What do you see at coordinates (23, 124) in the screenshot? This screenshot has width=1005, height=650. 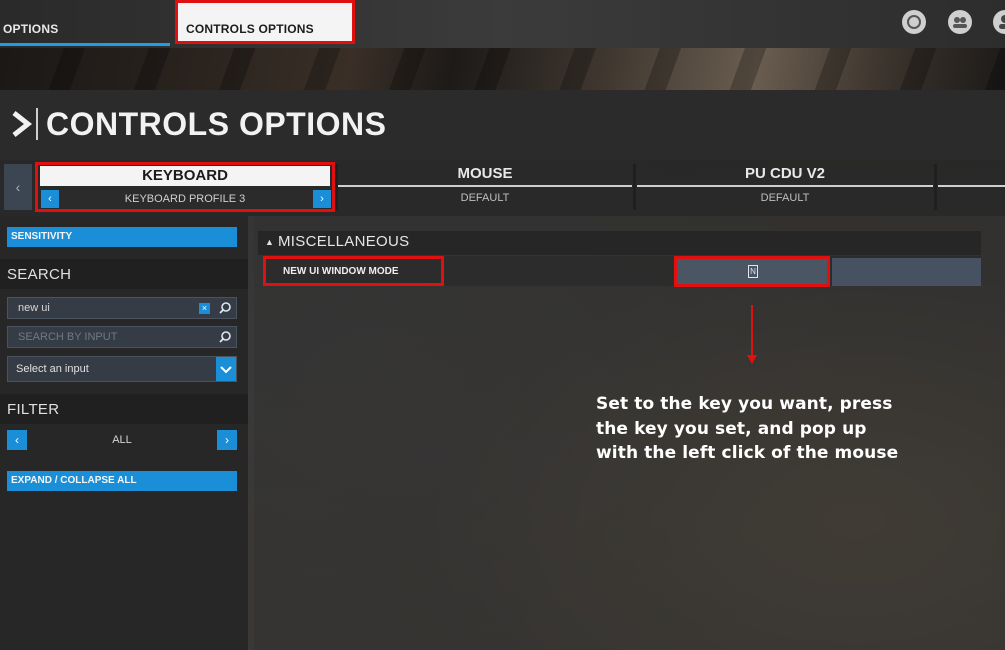 I see `chevron-right-icon` at bounding box center [23, 124].